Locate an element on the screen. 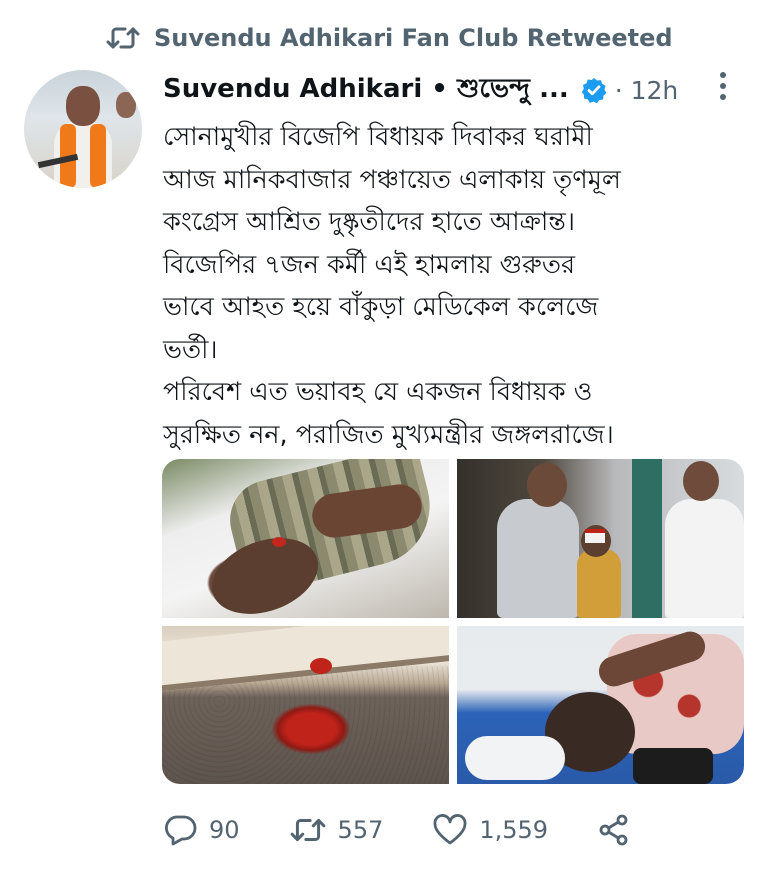  share-icon is located at coordinates (614, 830).